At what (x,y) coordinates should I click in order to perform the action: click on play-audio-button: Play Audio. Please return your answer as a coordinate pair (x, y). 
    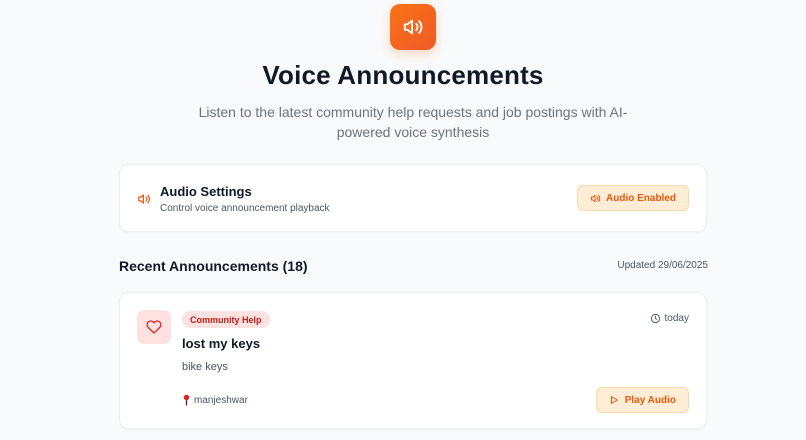
    Looking at the image, I should click on (642, 400).